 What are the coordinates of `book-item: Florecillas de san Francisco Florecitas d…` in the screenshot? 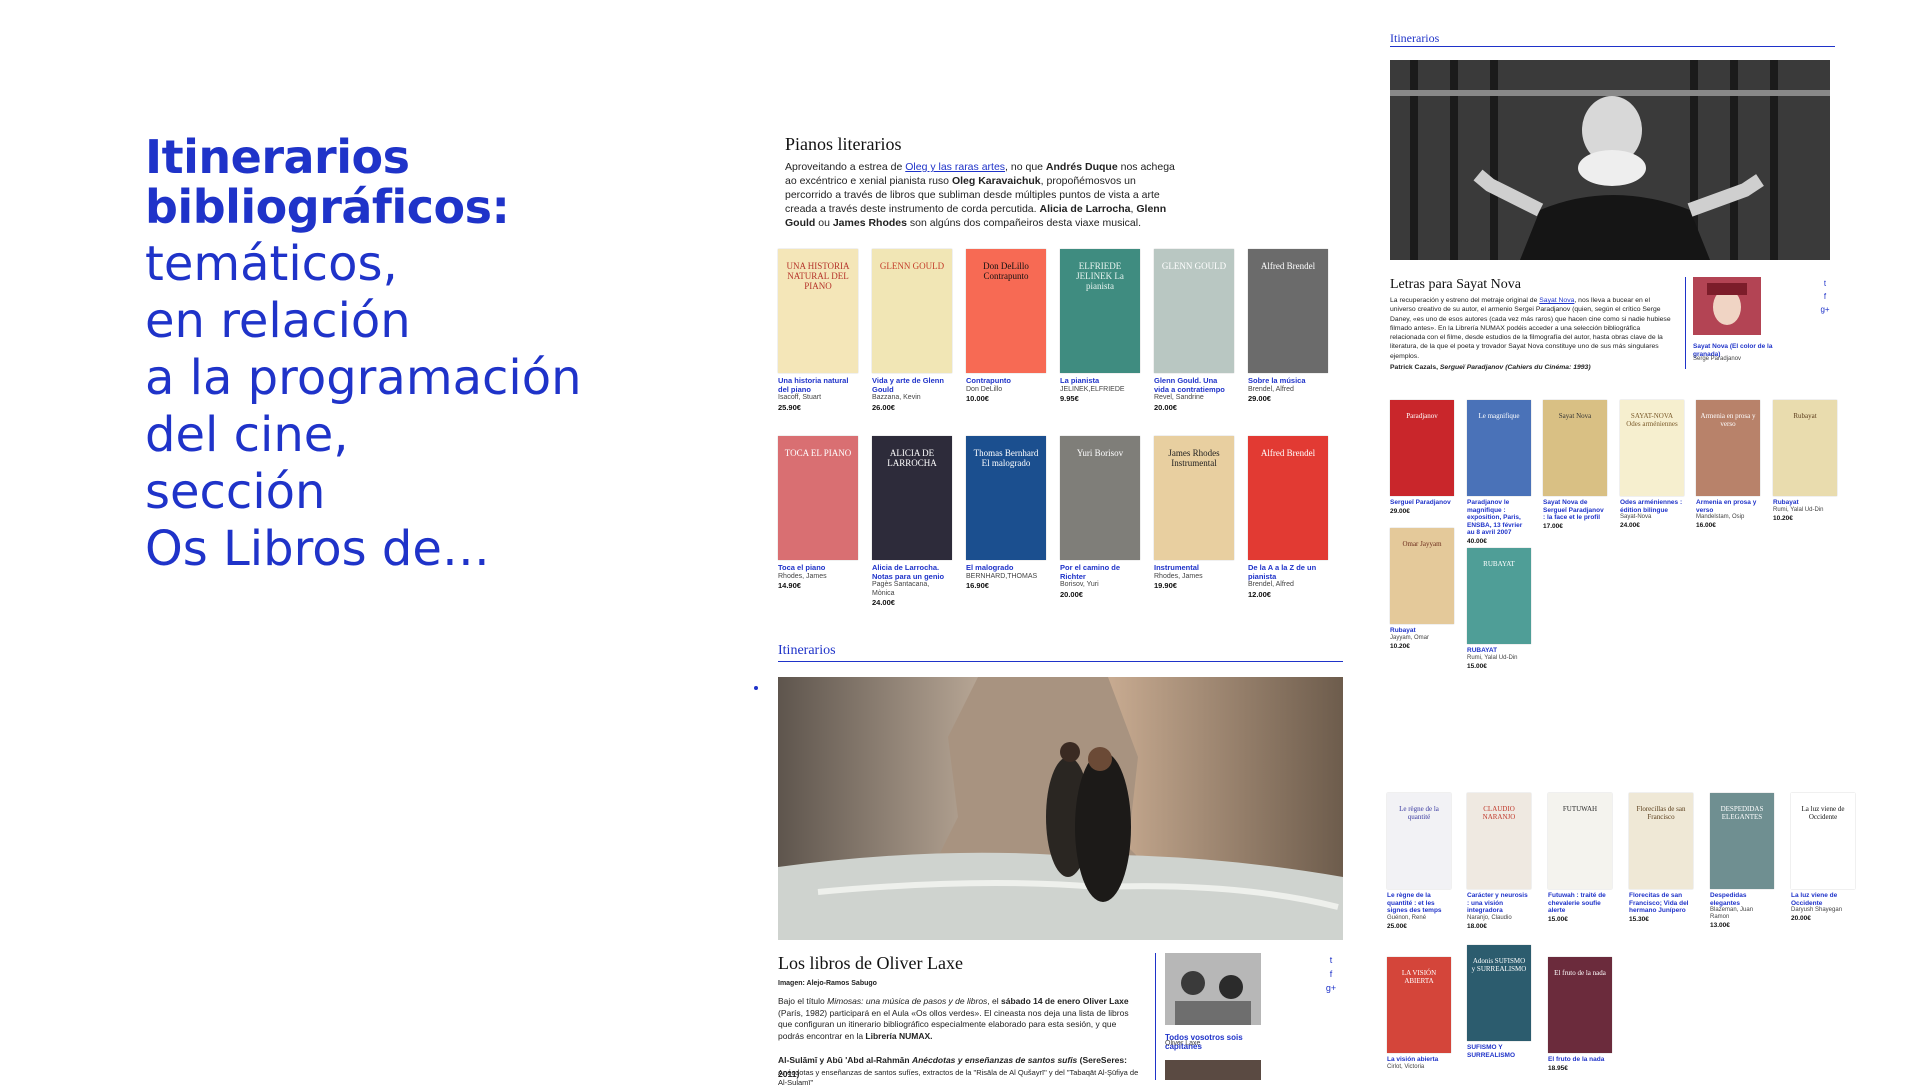 It's located at (1661, 858).